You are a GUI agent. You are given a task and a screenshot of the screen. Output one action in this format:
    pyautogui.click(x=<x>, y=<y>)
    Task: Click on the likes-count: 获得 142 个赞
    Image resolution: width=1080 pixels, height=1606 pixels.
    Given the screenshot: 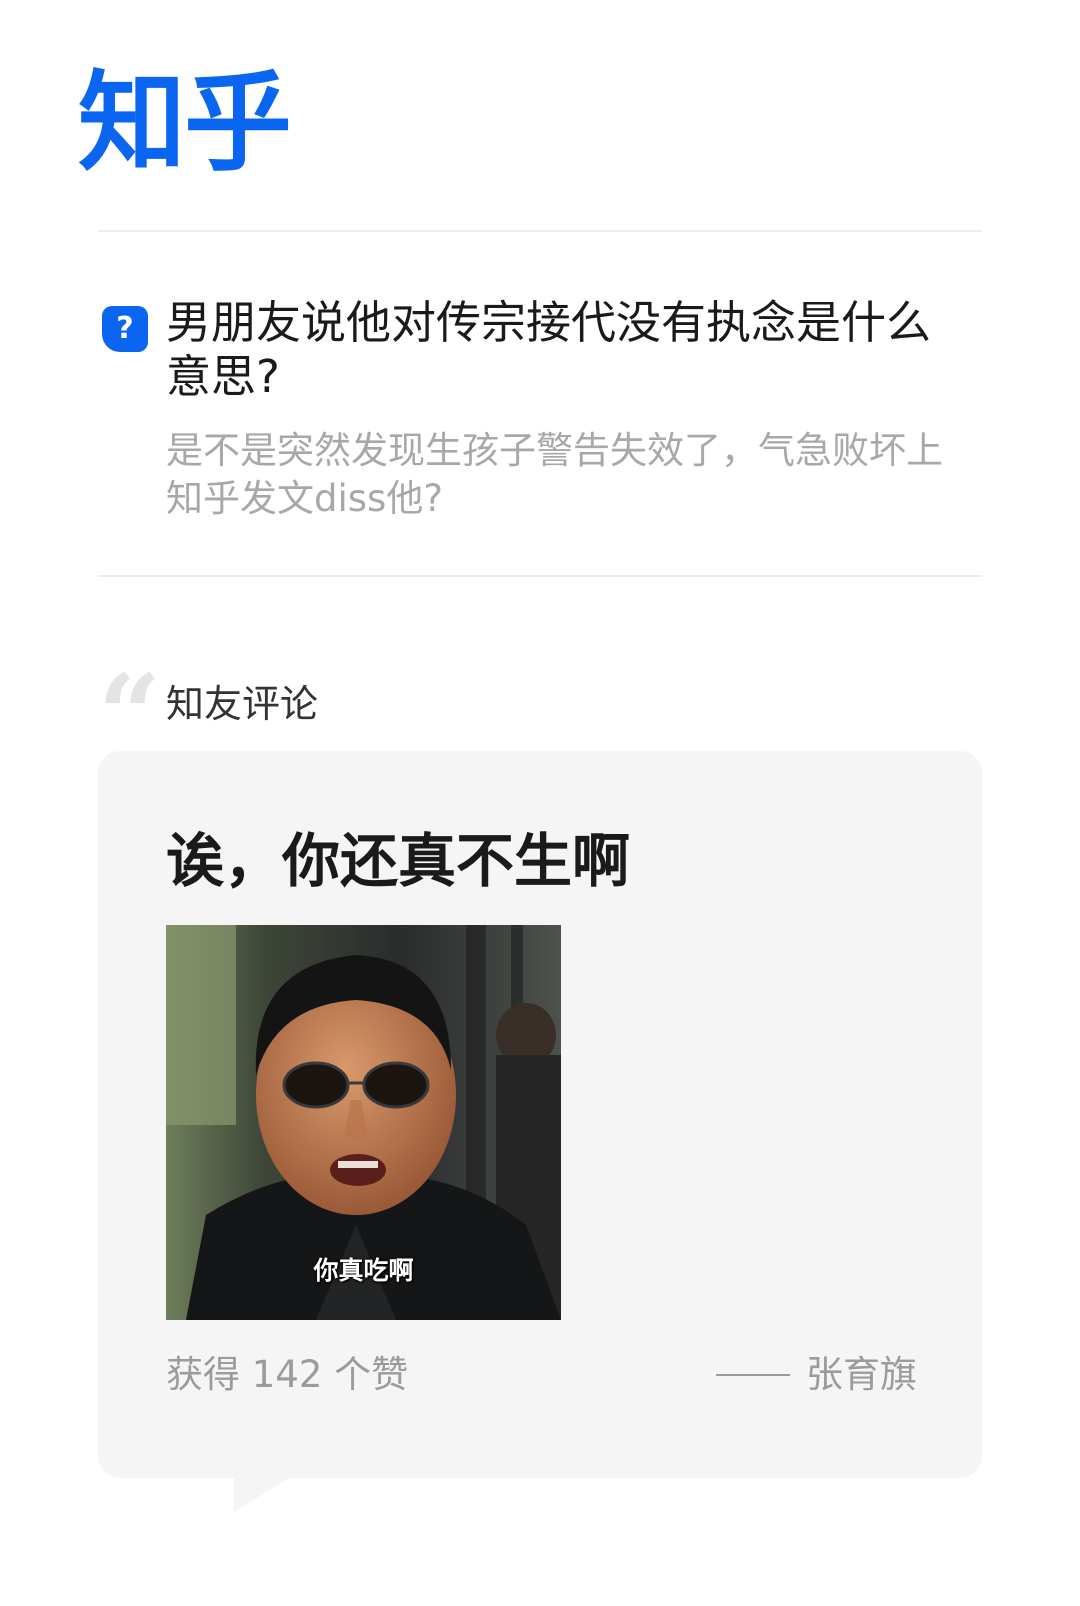 What is the action you would take?
    pyautogui.click(x=287, y=1374)
    